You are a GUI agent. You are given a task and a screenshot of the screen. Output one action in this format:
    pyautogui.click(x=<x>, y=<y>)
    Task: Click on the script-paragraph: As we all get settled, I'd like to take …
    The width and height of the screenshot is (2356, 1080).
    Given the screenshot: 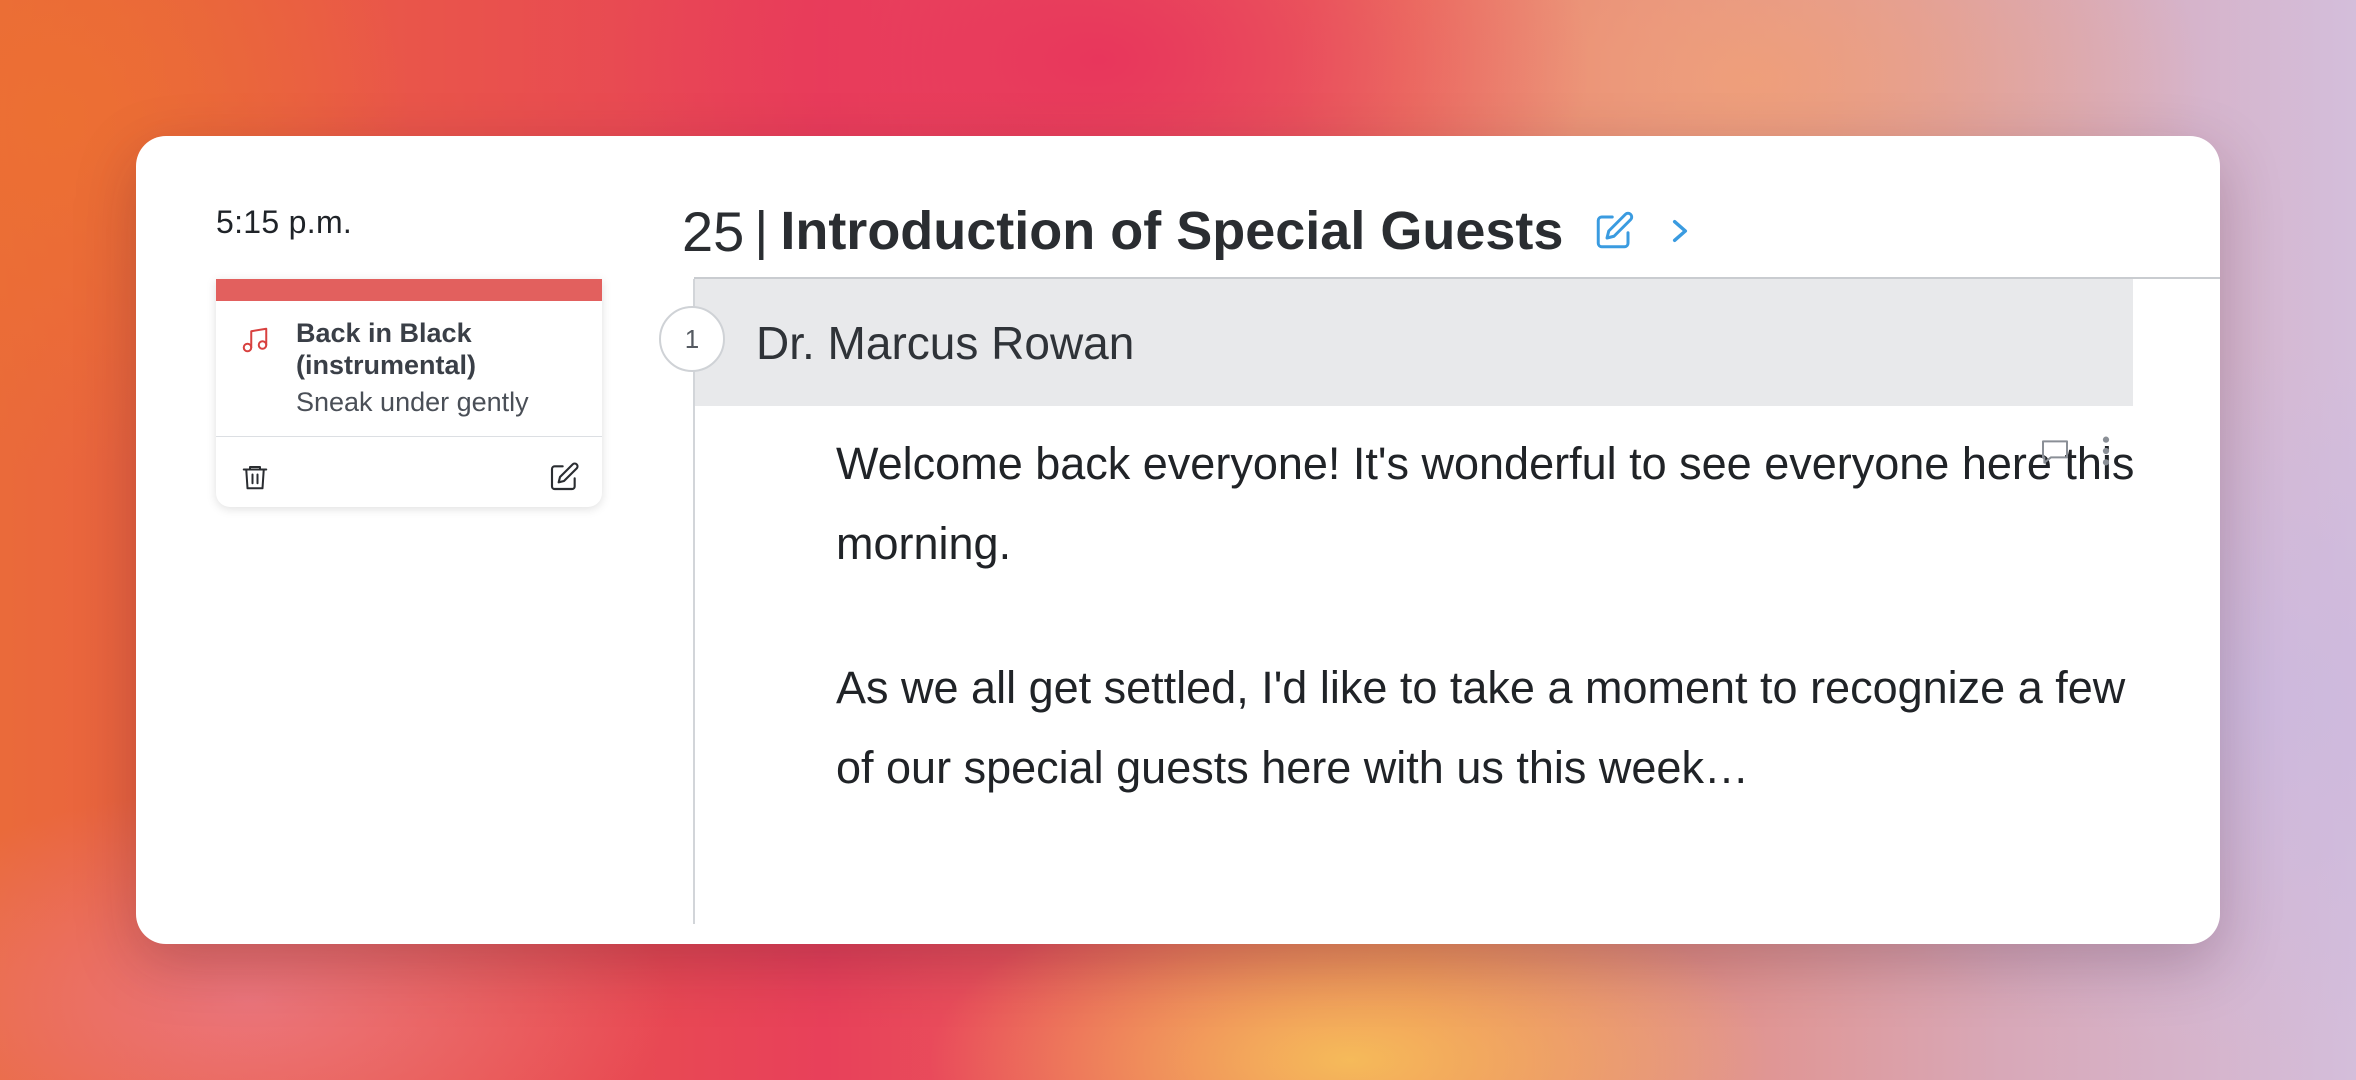 What is the action you would take?
    pyautogui.click(x=1481, y=727)
    